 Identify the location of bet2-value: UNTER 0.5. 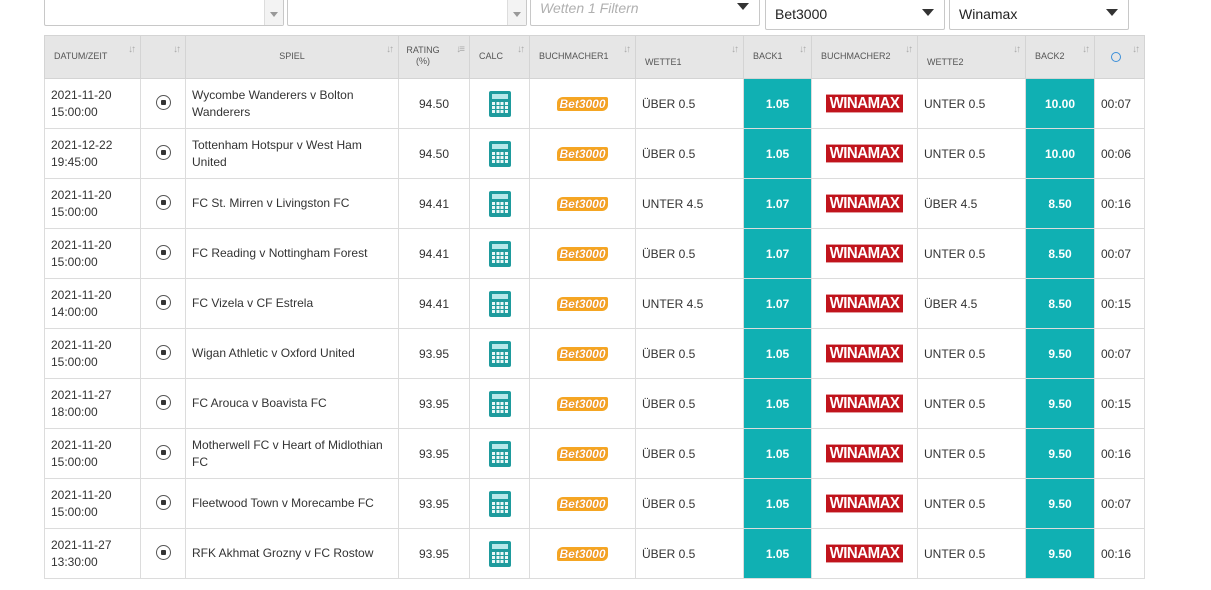
(955, 553).